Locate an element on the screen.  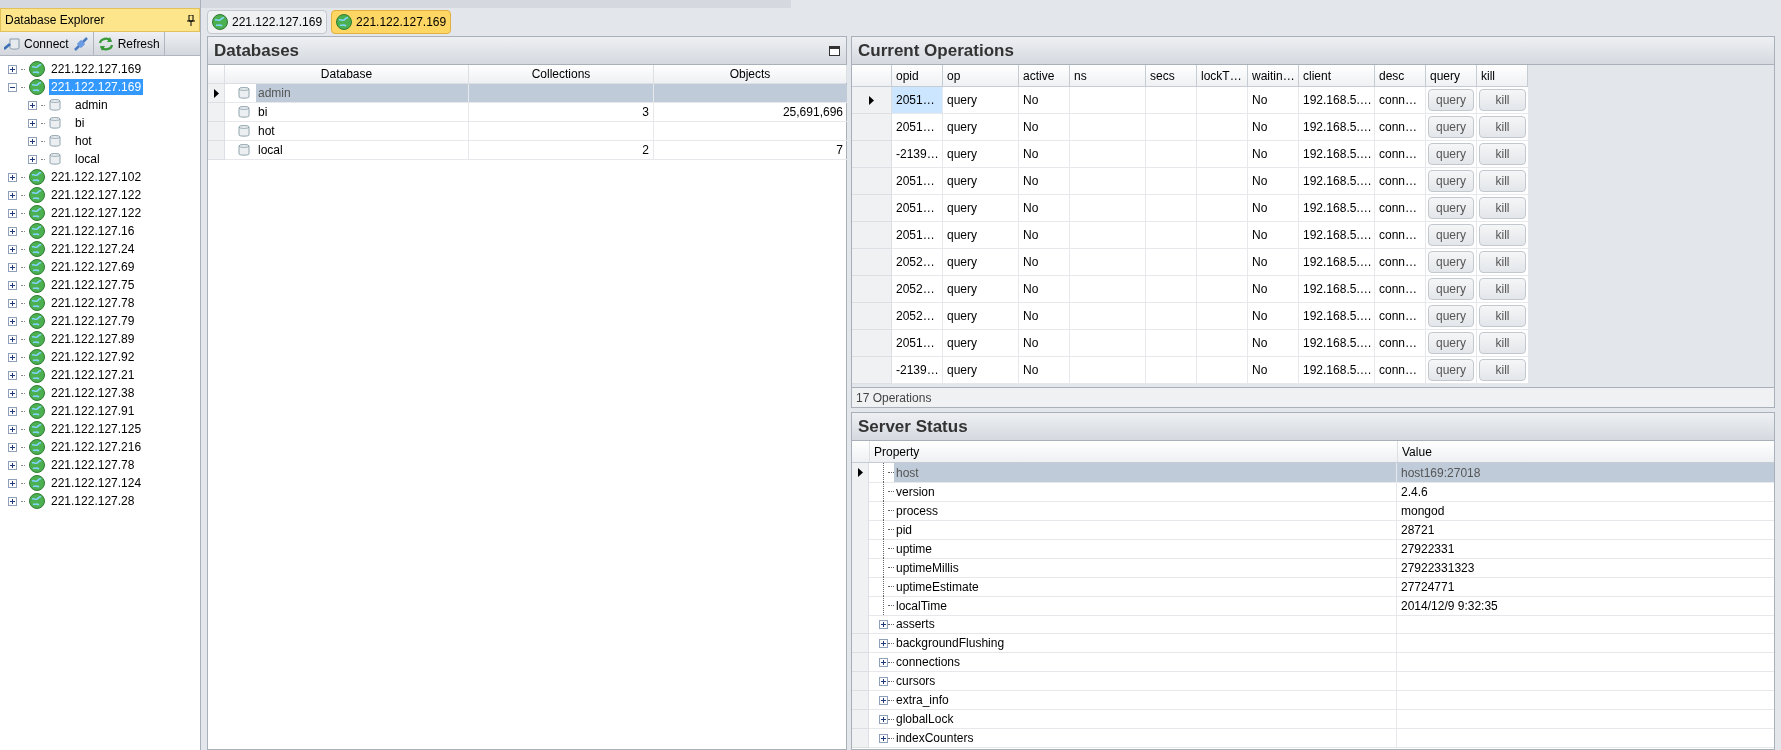
tree-item: 221.122.127.16 is located at coordinates (93, 231).